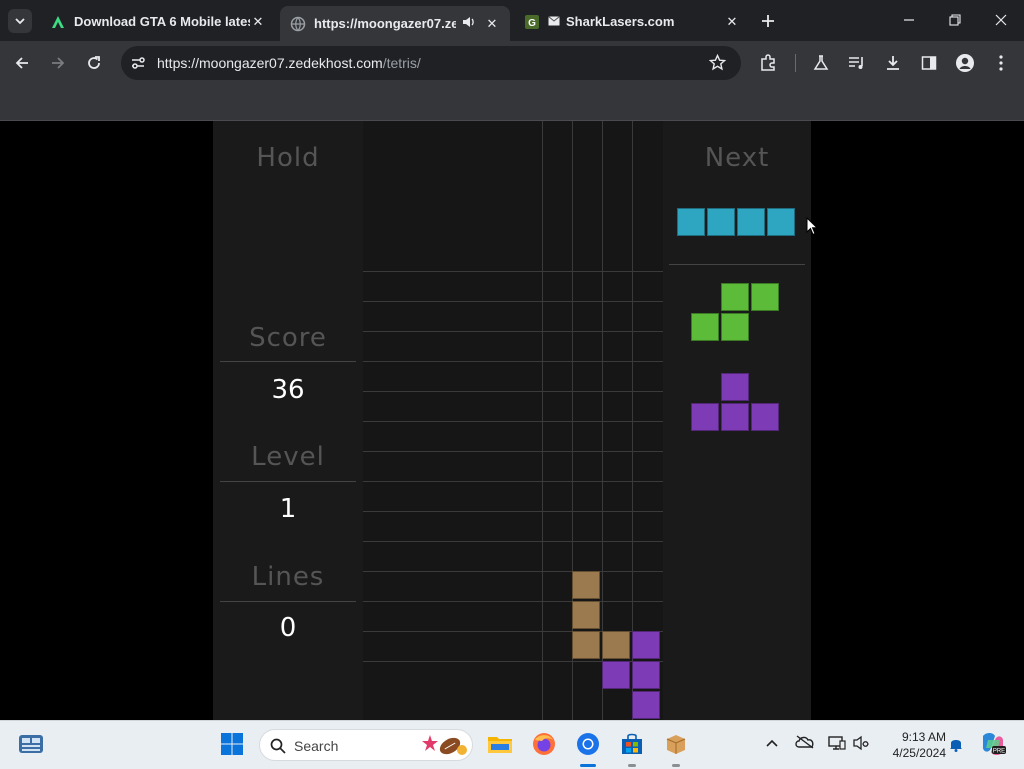 The width and height of the screenshot is (1024, 769). Describe the element at coordinates (717, 64) in the screenshot. I see `bookmark-star-icon` at that location.